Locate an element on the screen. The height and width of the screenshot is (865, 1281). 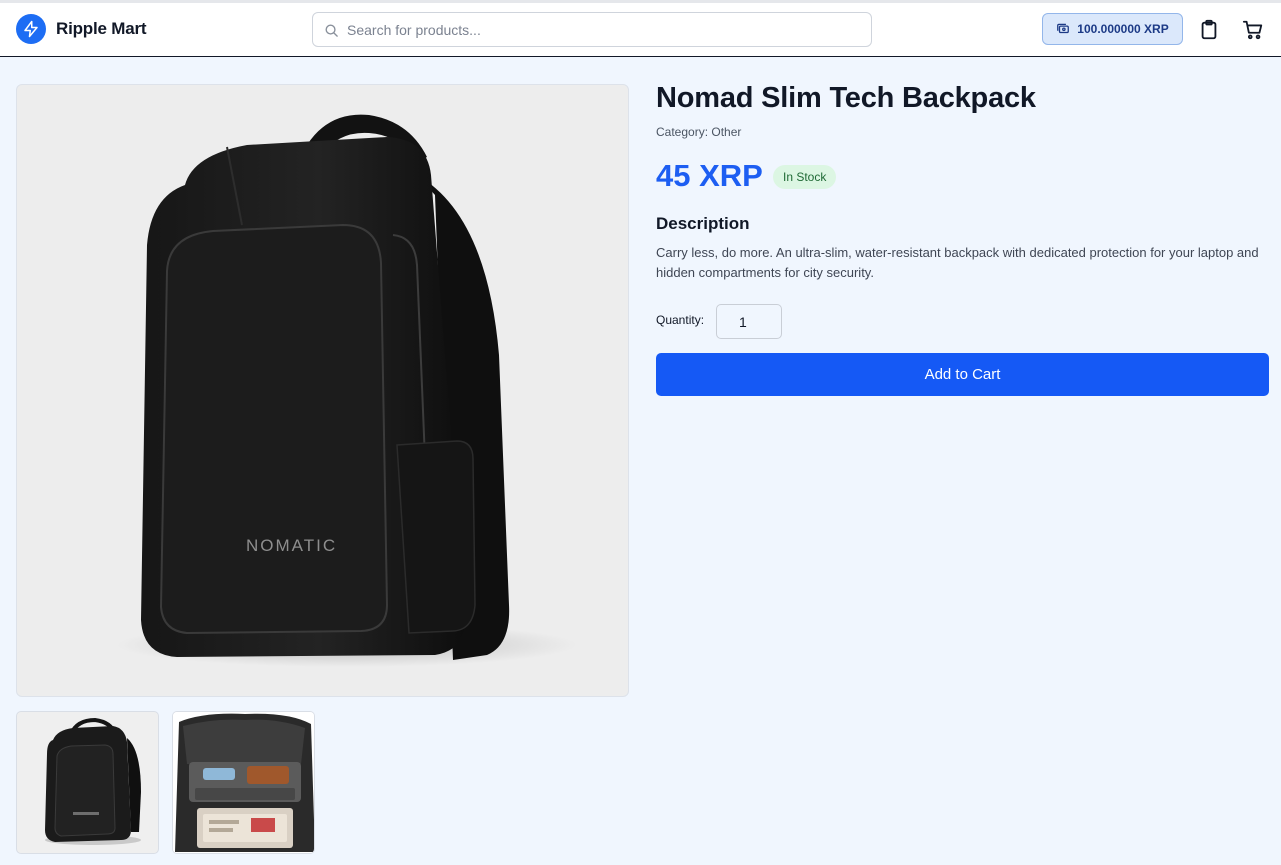
search-bar is located at coordinates (592, 29).